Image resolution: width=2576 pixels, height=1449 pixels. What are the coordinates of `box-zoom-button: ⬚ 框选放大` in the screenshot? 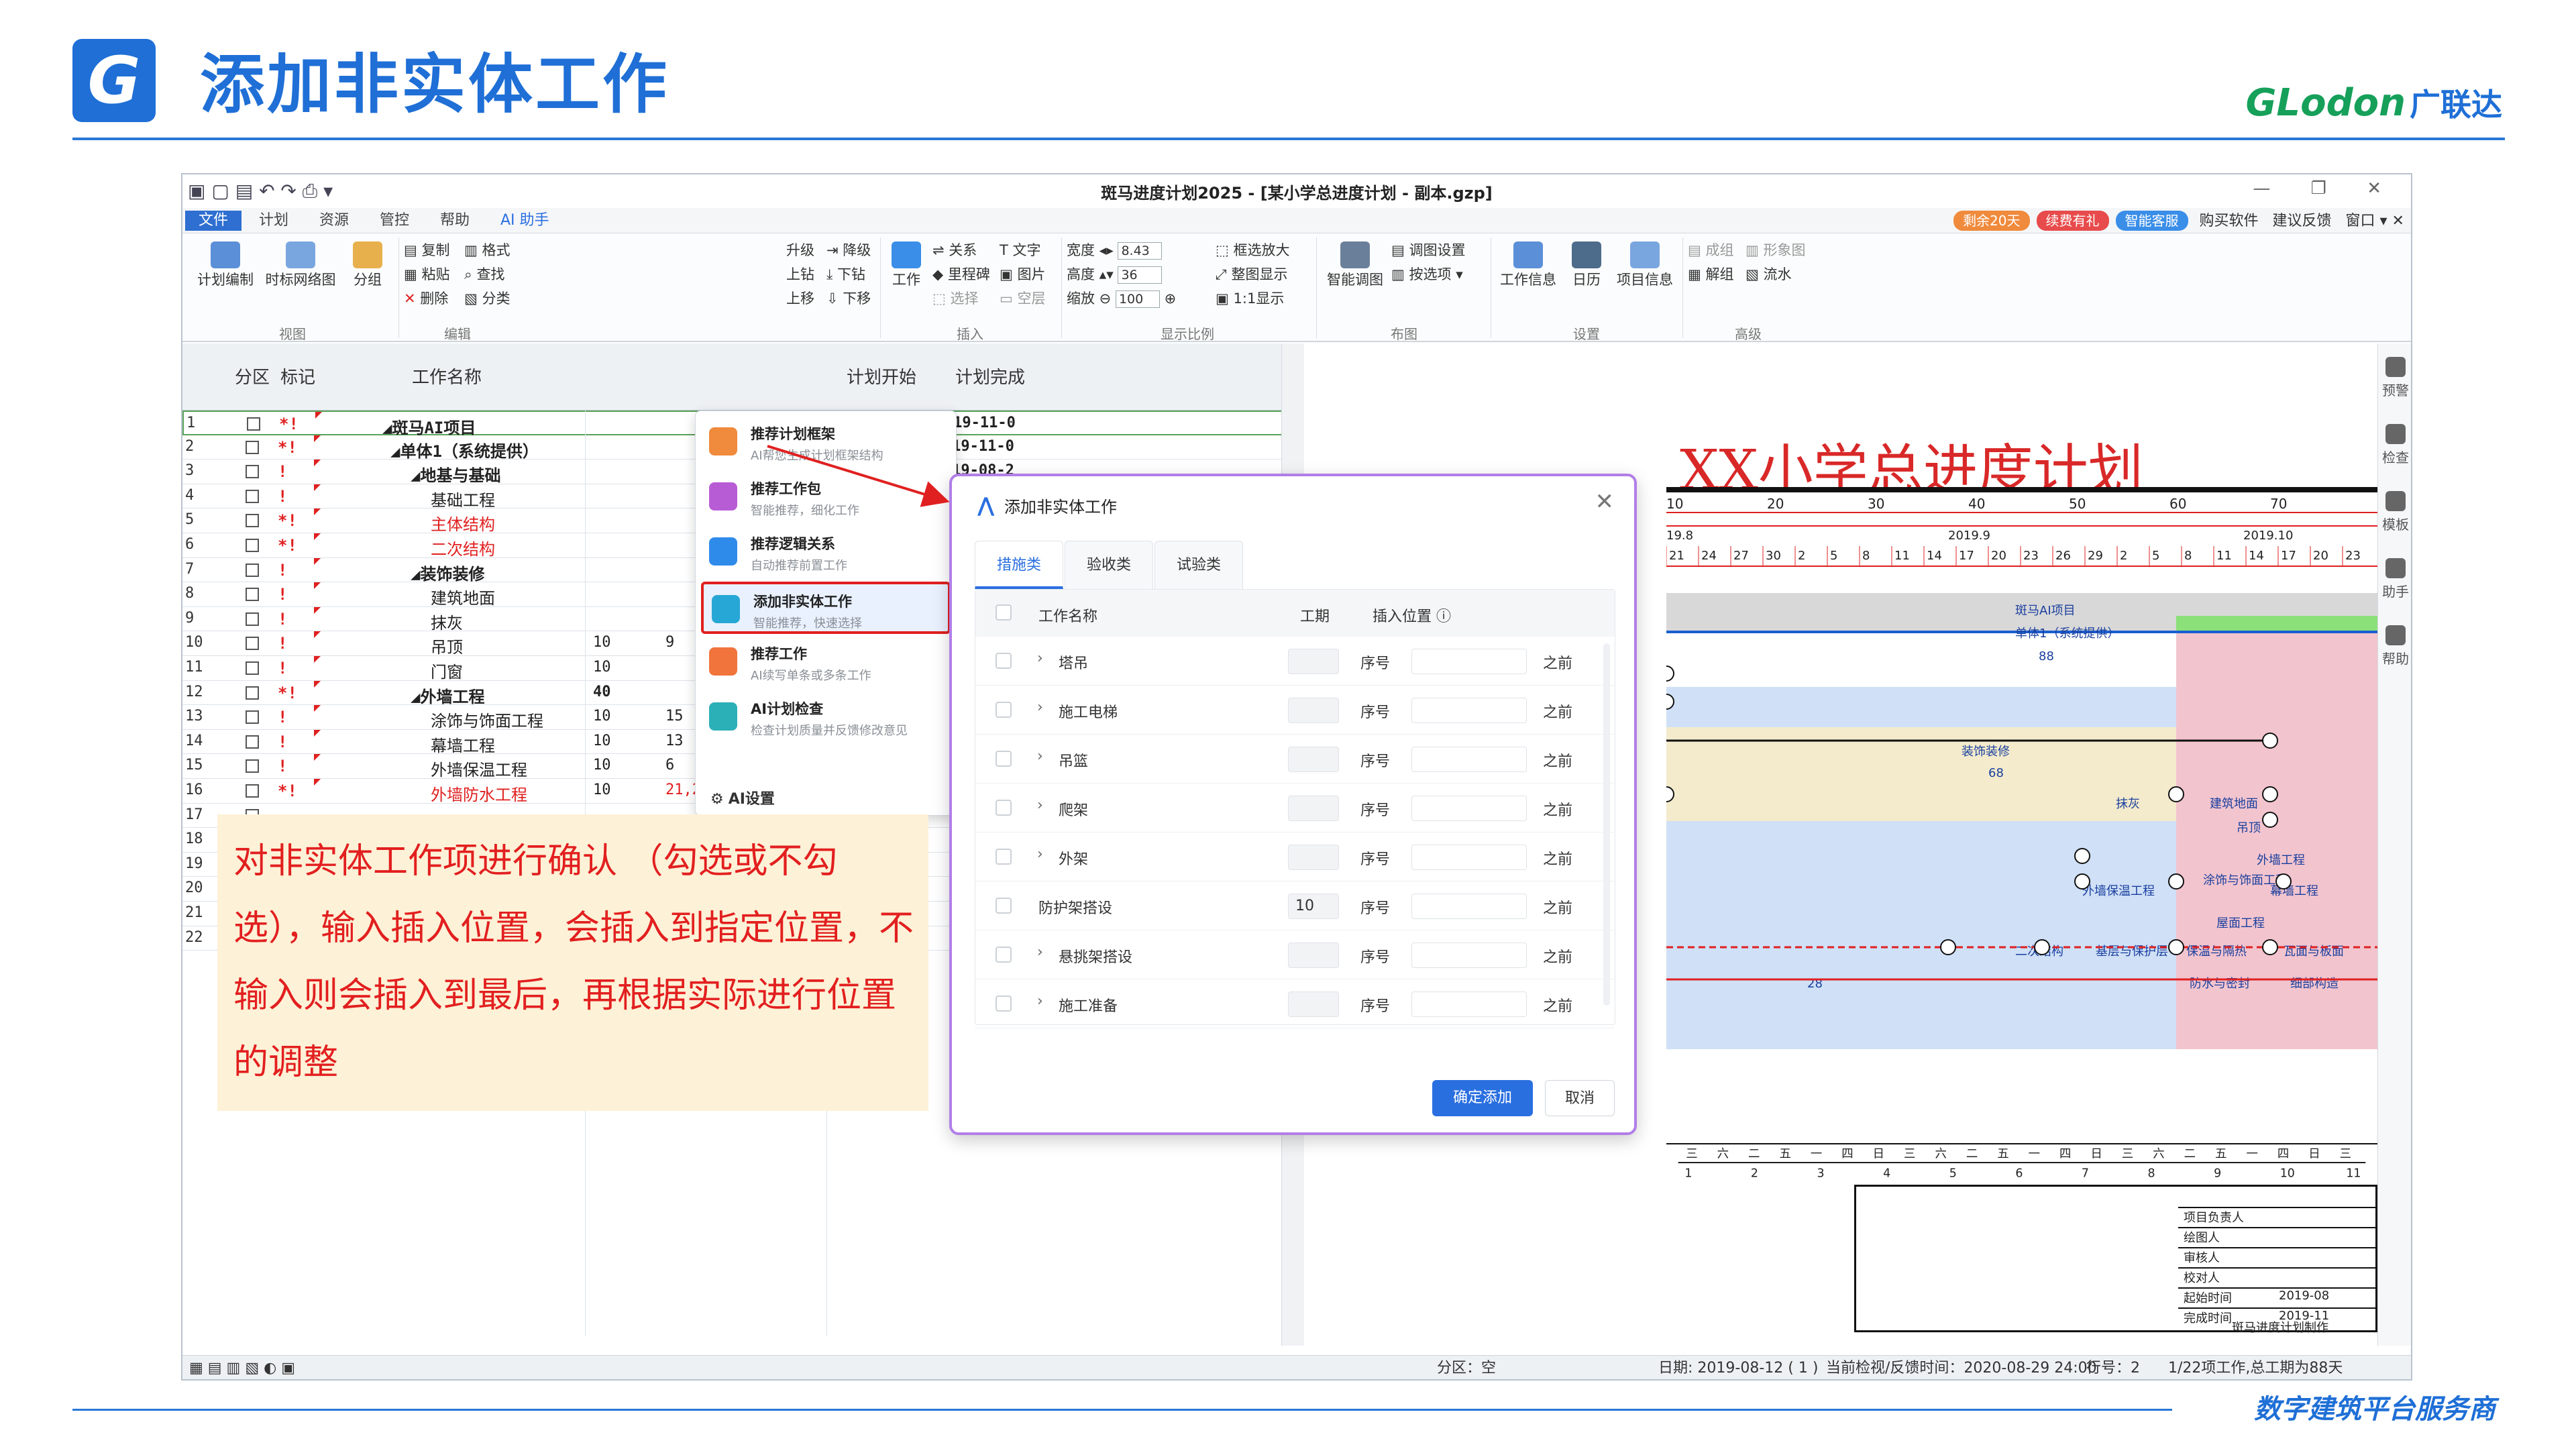 It's located at (1253, 250).